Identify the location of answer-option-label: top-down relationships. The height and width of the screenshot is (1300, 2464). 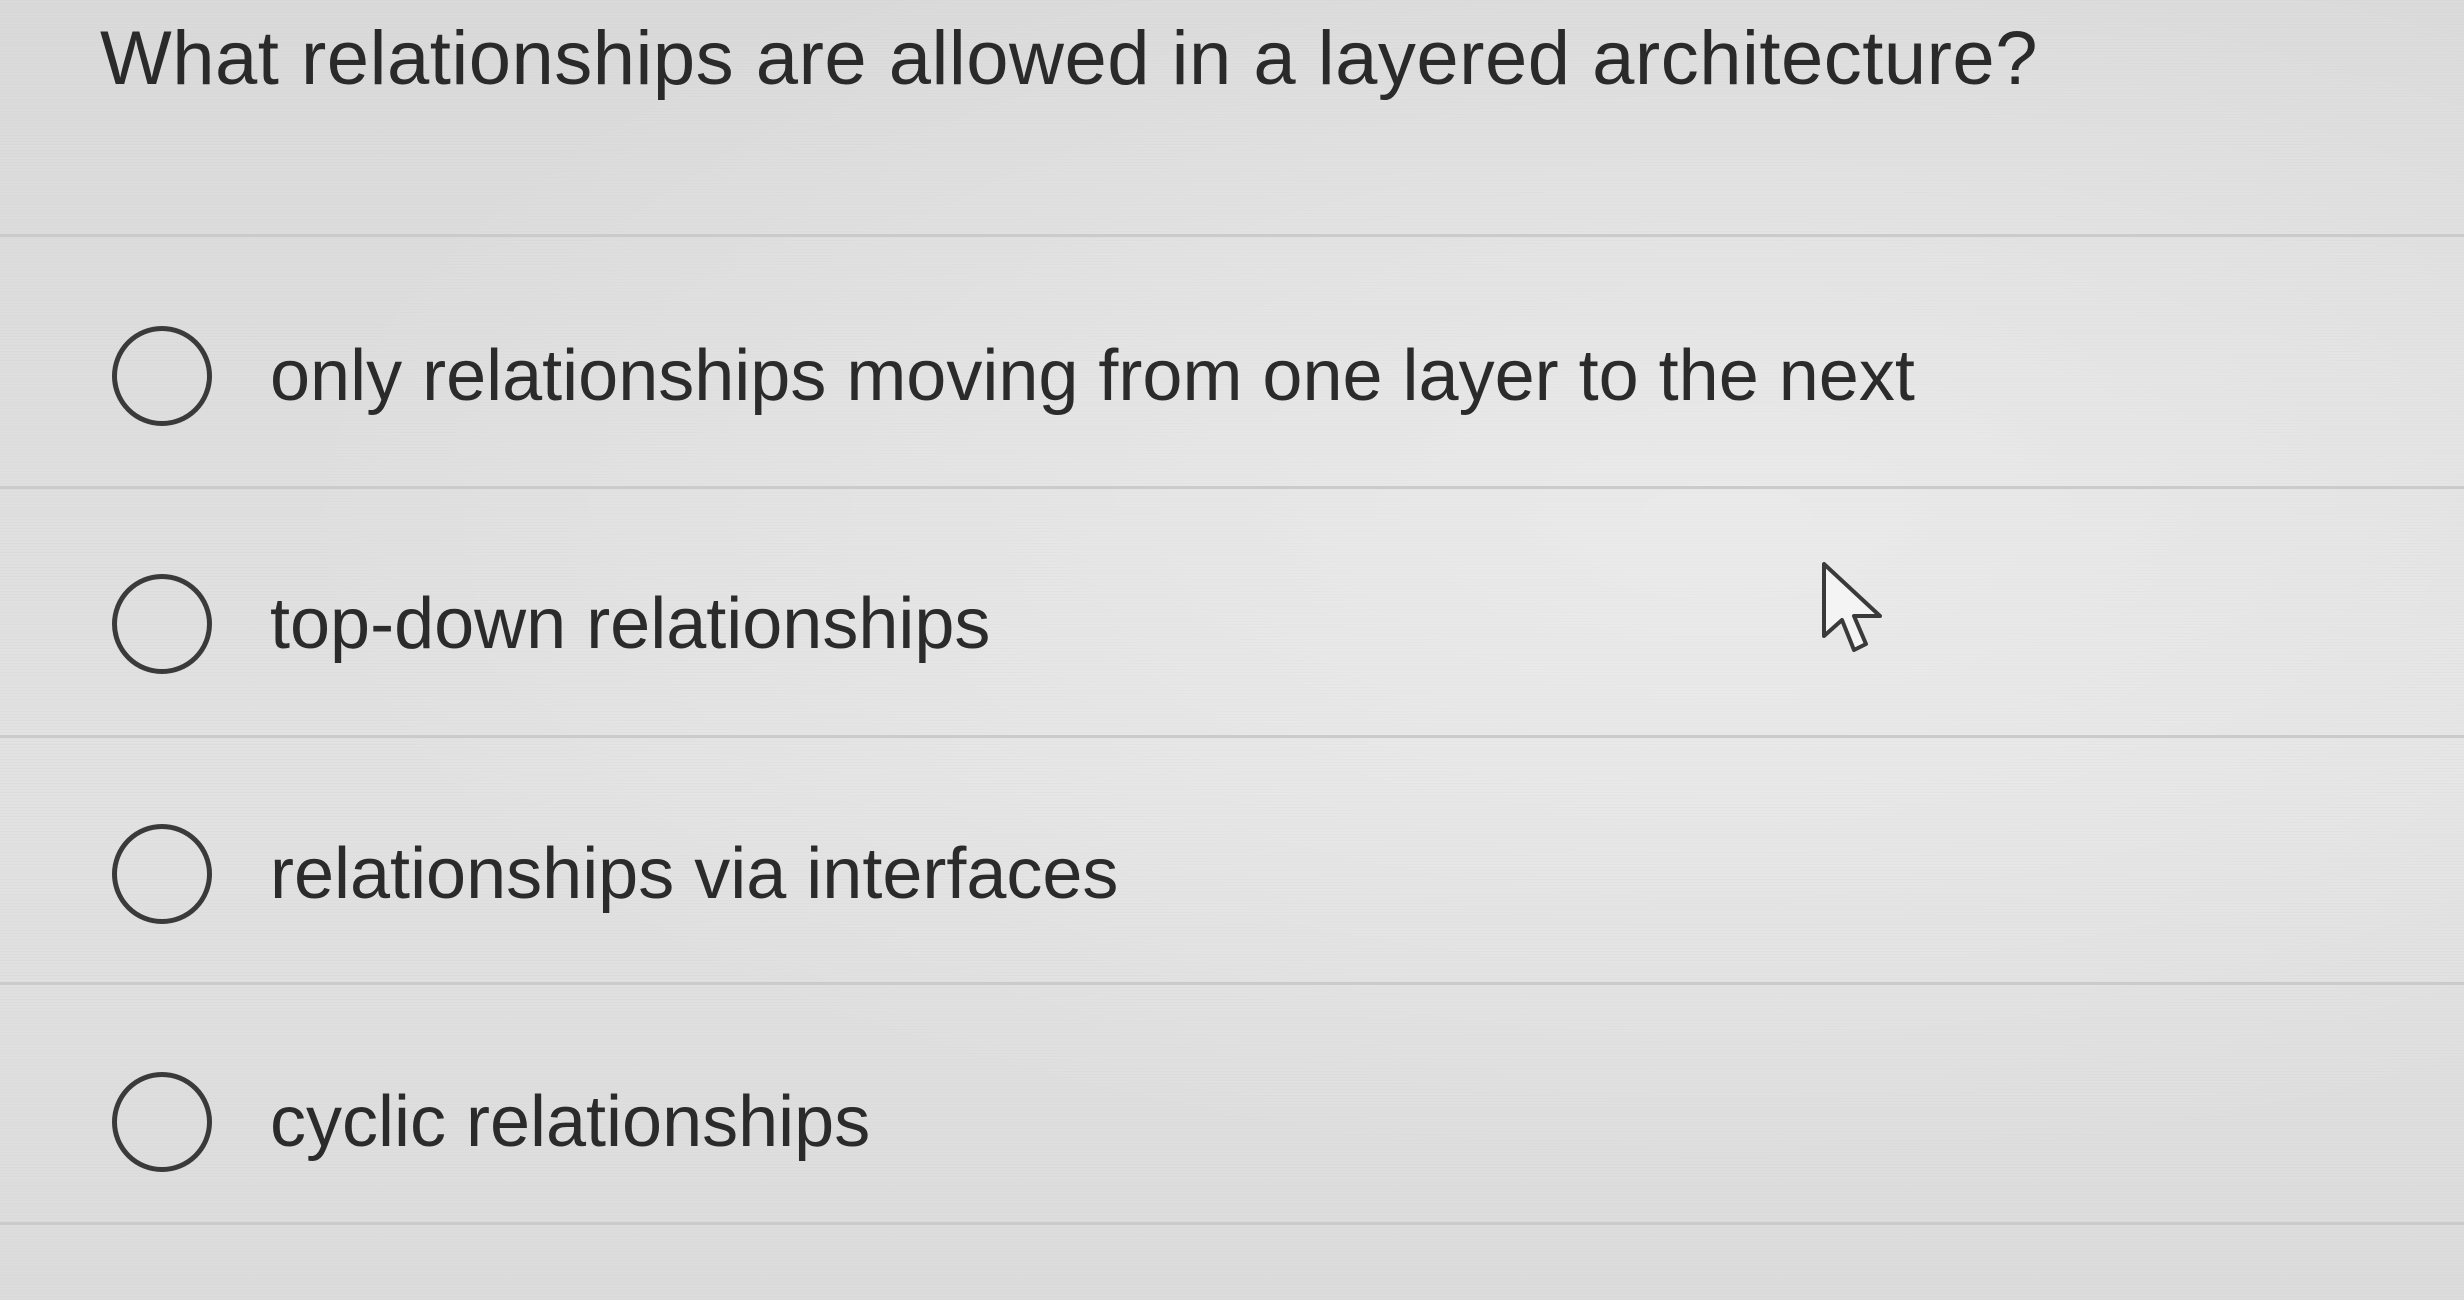
(630, 624).